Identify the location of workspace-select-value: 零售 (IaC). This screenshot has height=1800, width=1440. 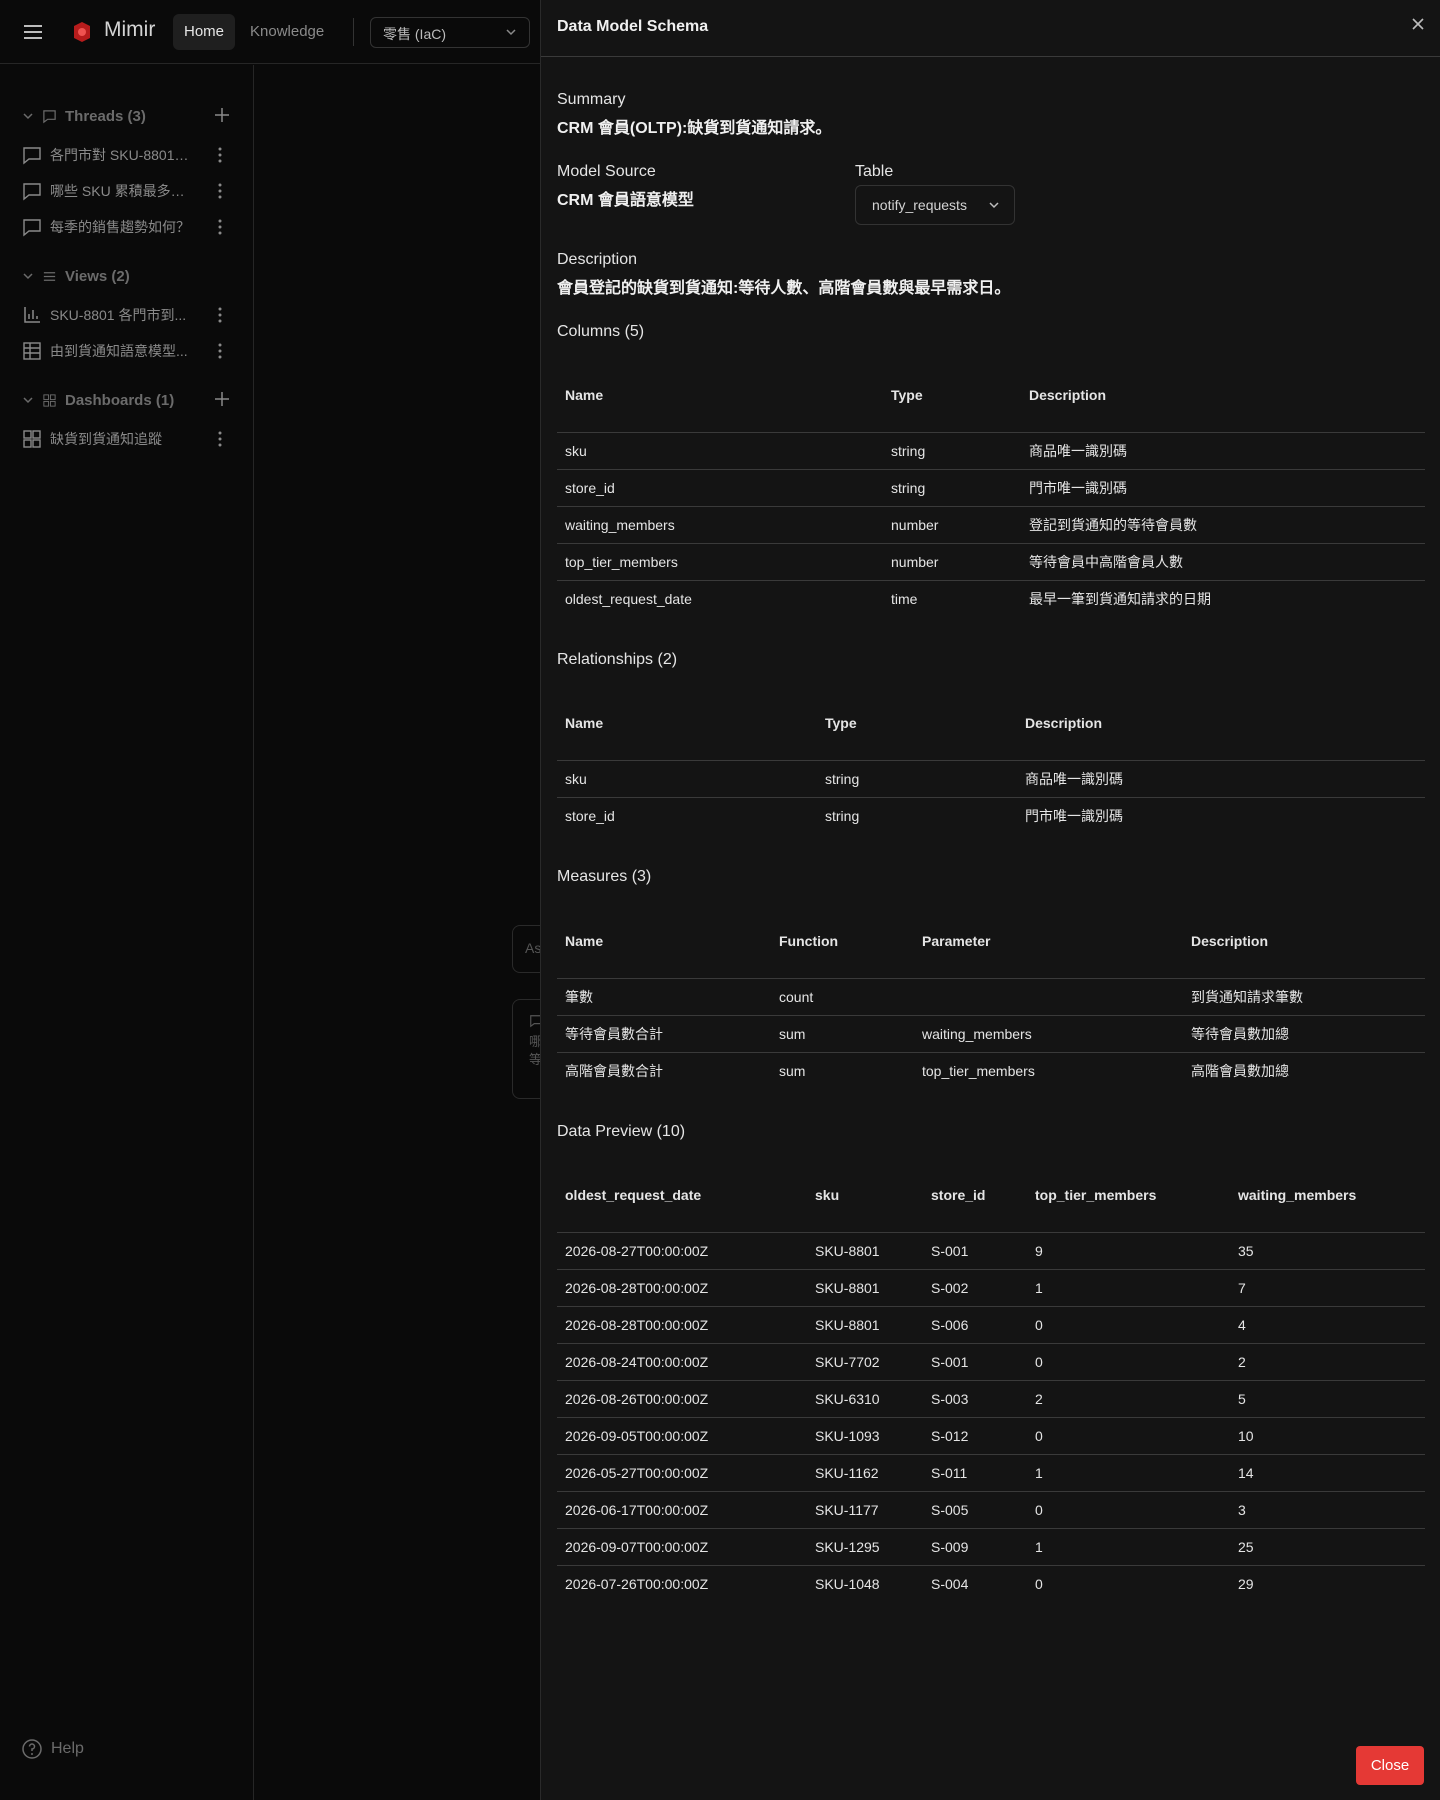
(414, 34).